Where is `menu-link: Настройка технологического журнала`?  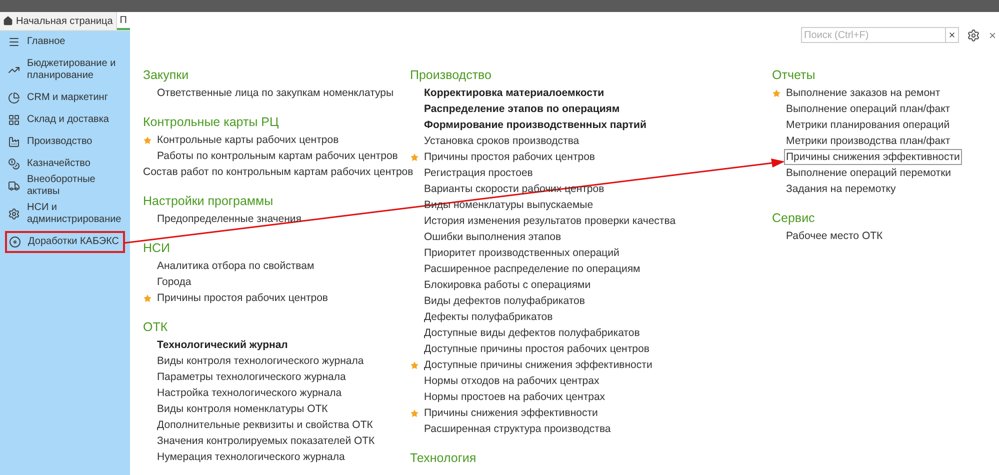 menu-link: Настройка технологического журнала is located at coordinates (249, 393).